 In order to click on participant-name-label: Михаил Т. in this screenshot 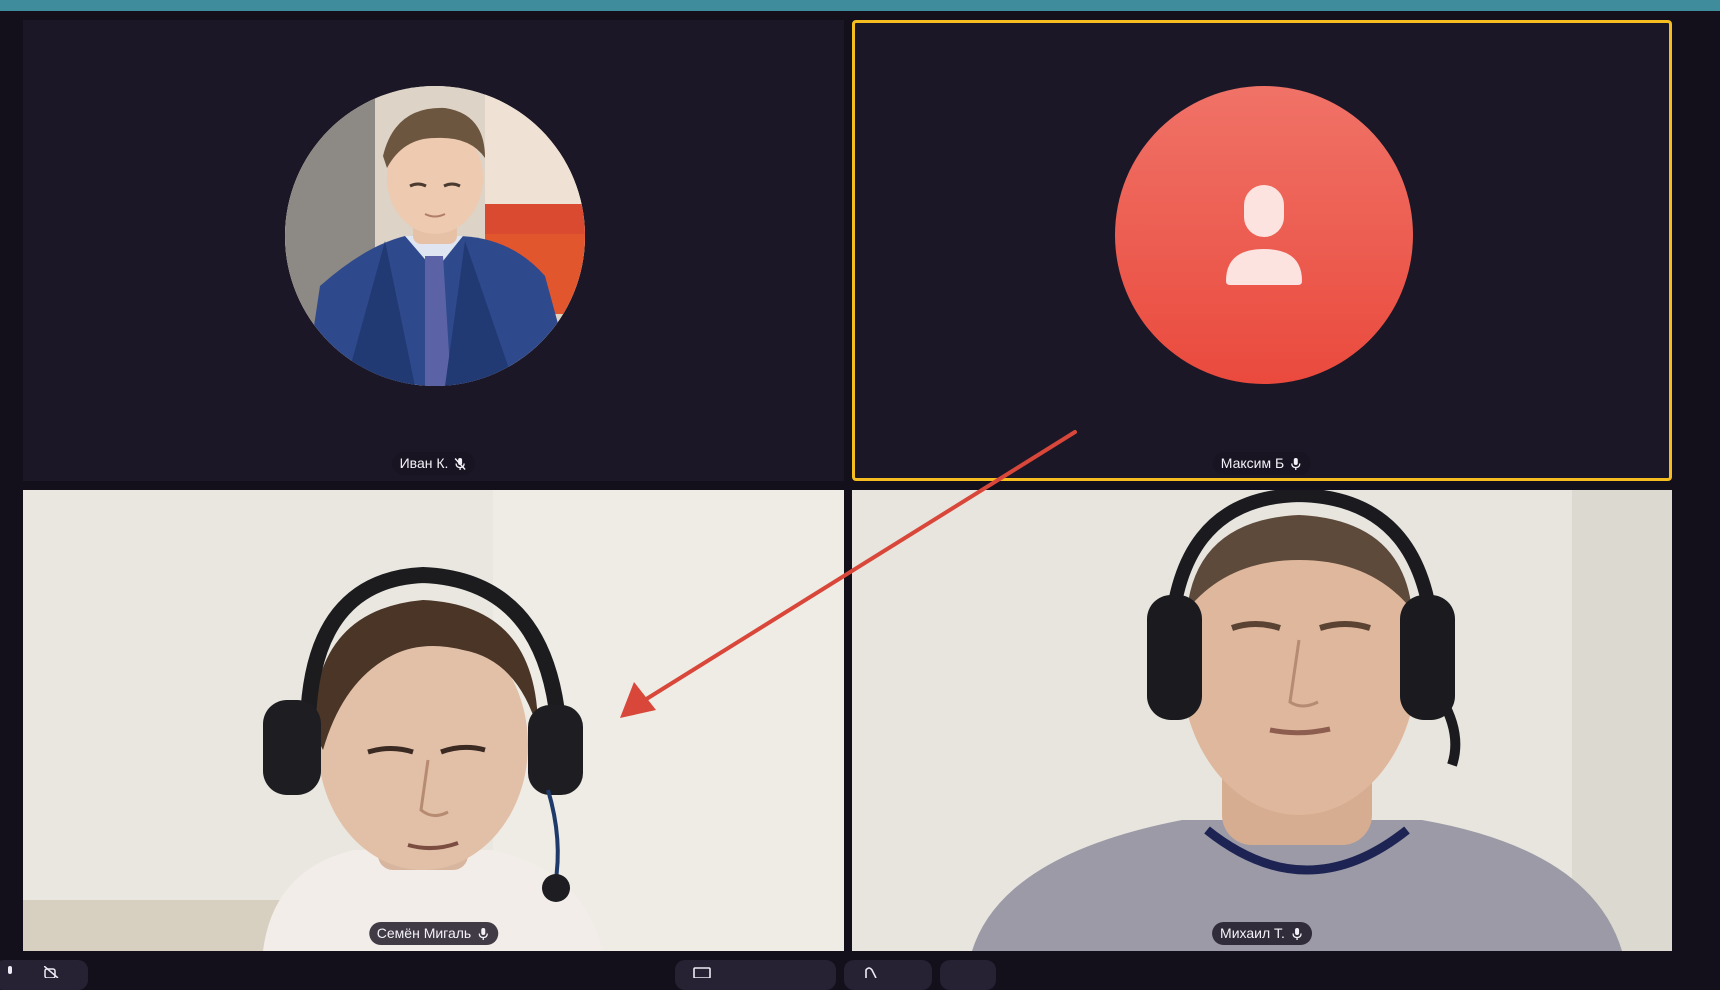, I will do `click(1262, 933)`.